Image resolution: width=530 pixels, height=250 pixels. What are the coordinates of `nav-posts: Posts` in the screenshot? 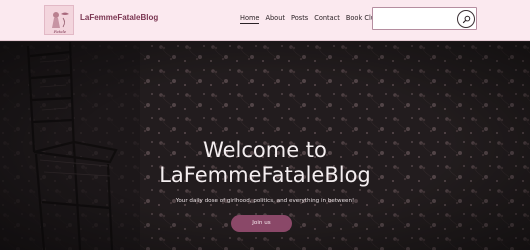 It's located at (299, 19).